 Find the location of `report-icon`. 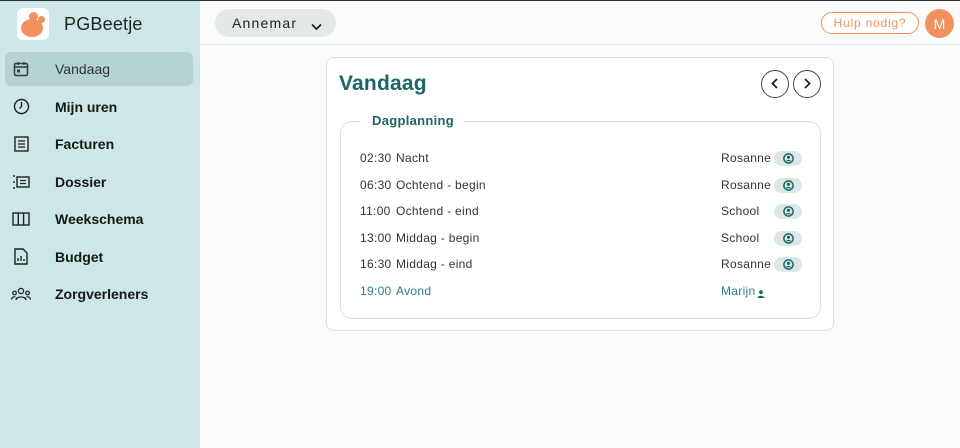

report-icon is located at coordinates (21, 257).